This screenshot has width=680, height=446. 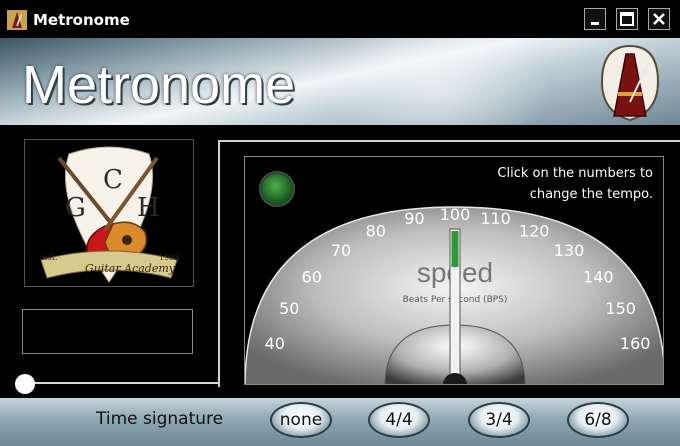 What do you see at coordinates (159, 85) in the screenshot?
I see `app-heading: Metronome` at bounding box center [159, 85].